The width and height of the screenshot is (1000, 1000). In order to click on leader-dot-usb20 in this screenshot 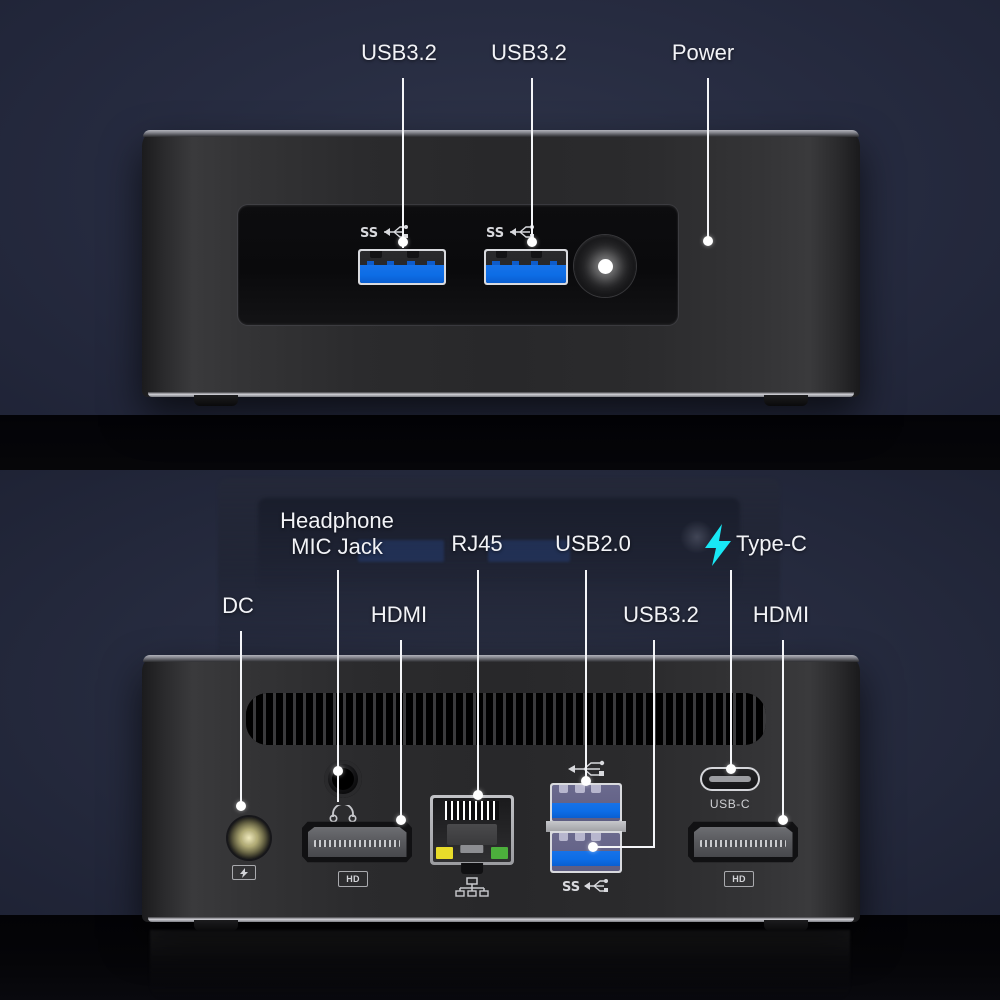, I will do `click(586, 781)`.